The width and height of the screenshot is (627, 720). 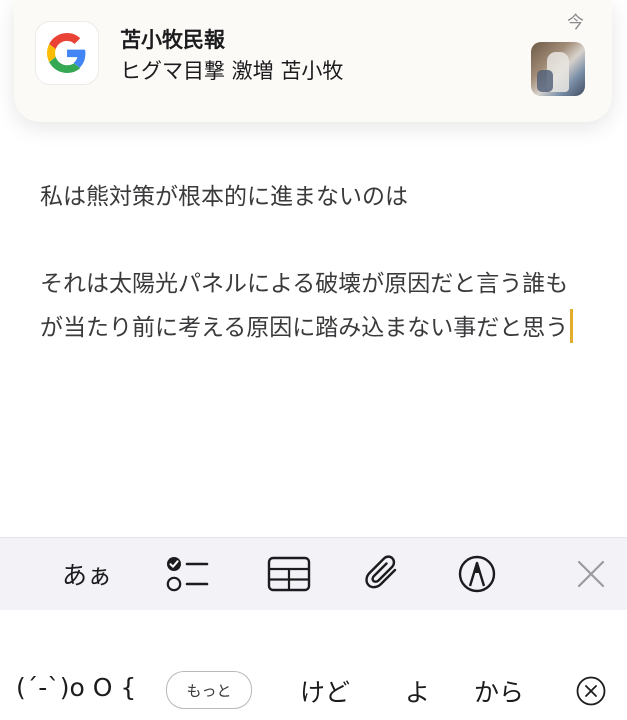 What do you see at coordinates (545, 81) in the screenshot?
I see `thumbnail-figure-shadow` at bounding box center [545, 81].